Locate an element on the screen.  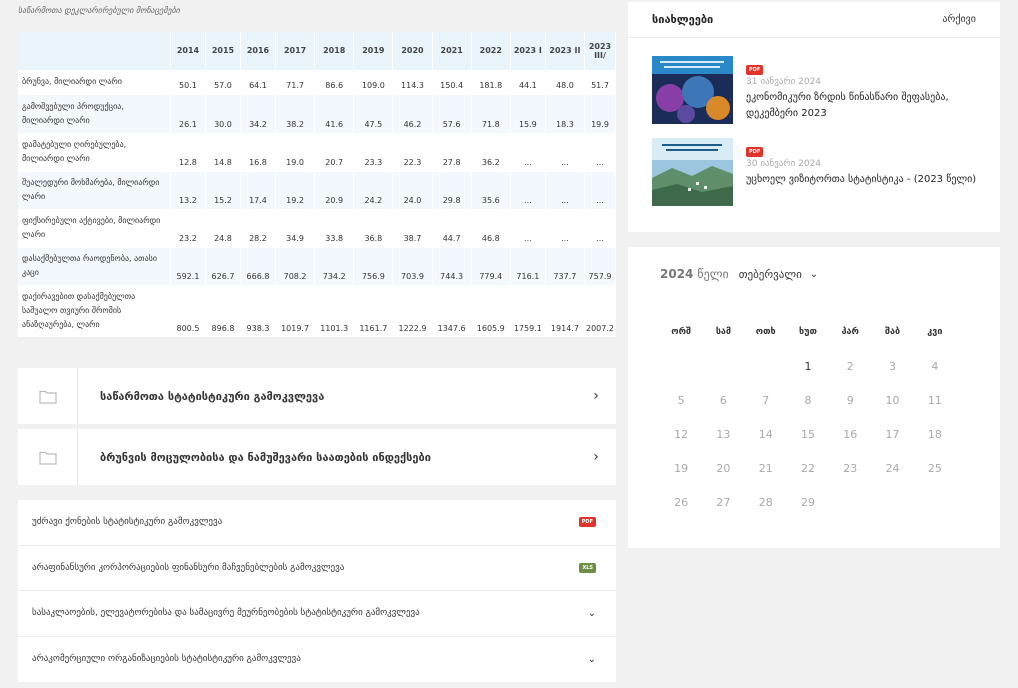
calendar-day: 29 is located at coordinates (808, 502).